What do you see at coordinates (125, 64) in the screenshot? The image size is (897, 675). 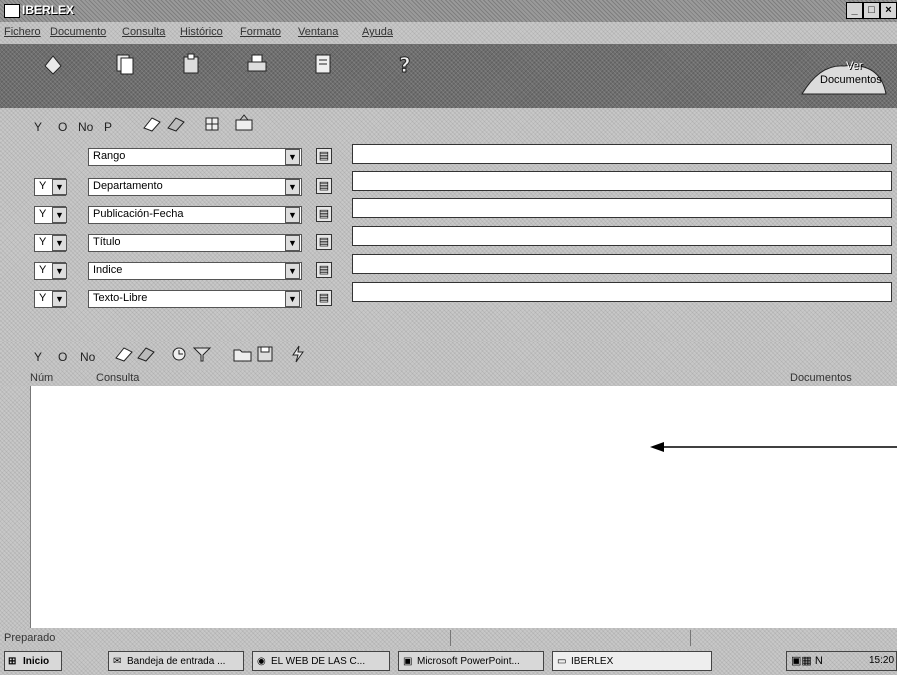 I see `documents-icon` at bounding box center [125, 64].